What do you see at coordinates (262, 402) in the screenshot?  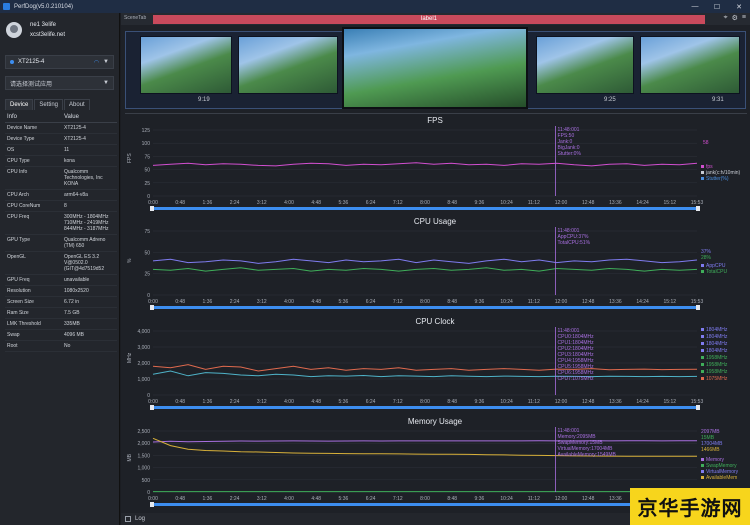 I see `x-tick-label: 3:12` at bounding box center [262, 402].